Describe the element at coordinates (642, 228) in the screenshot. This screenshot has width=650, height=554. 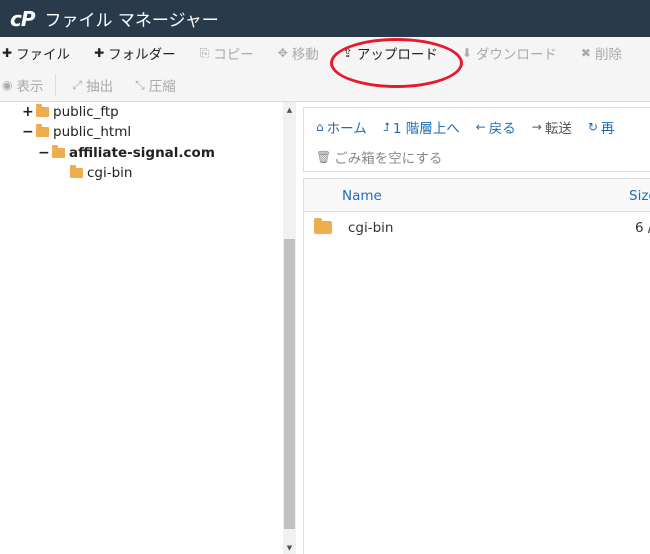
I see `file-size: 6 /` at that location.